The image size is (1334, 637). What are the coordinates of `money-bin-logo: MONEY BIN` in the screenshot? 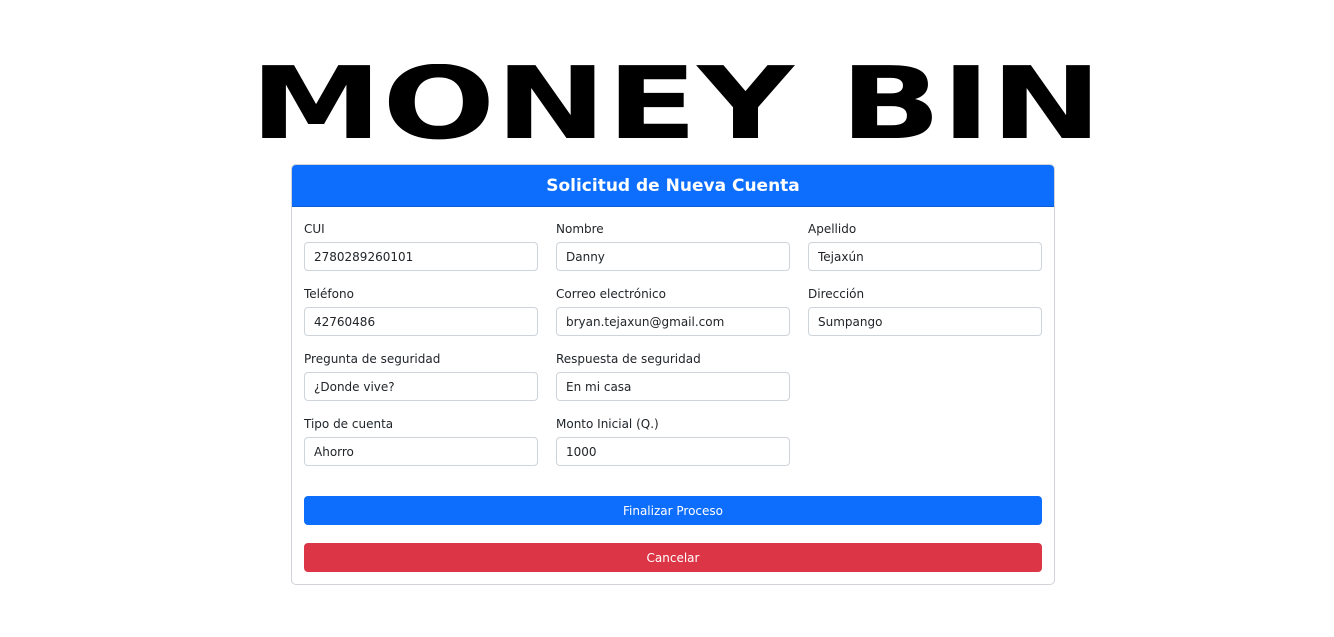 It's located at (676, 102).